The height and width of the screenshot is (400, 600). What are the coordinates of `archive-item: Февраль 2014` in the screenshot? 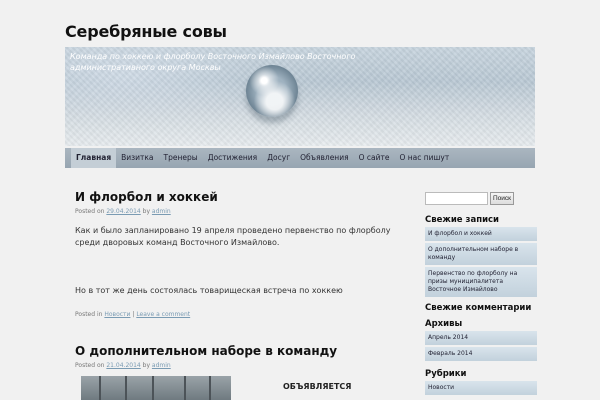 It's located at (481, 354).